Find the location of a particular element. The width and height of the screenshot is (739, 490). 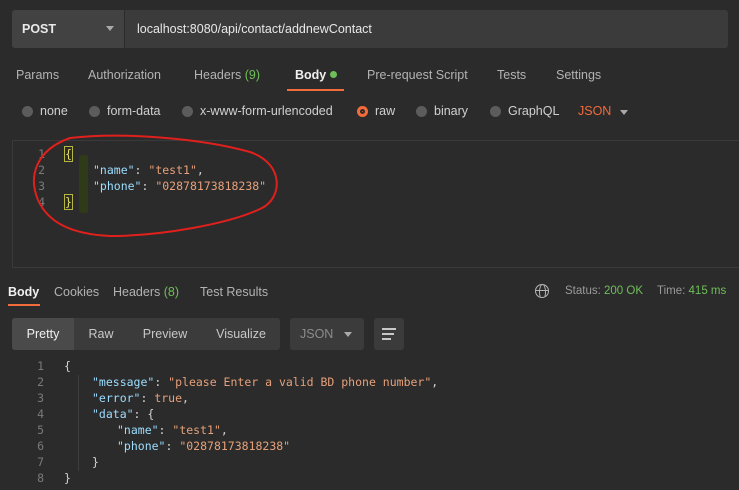

view-preview-button: Preview is located at coordinates (165, 334).